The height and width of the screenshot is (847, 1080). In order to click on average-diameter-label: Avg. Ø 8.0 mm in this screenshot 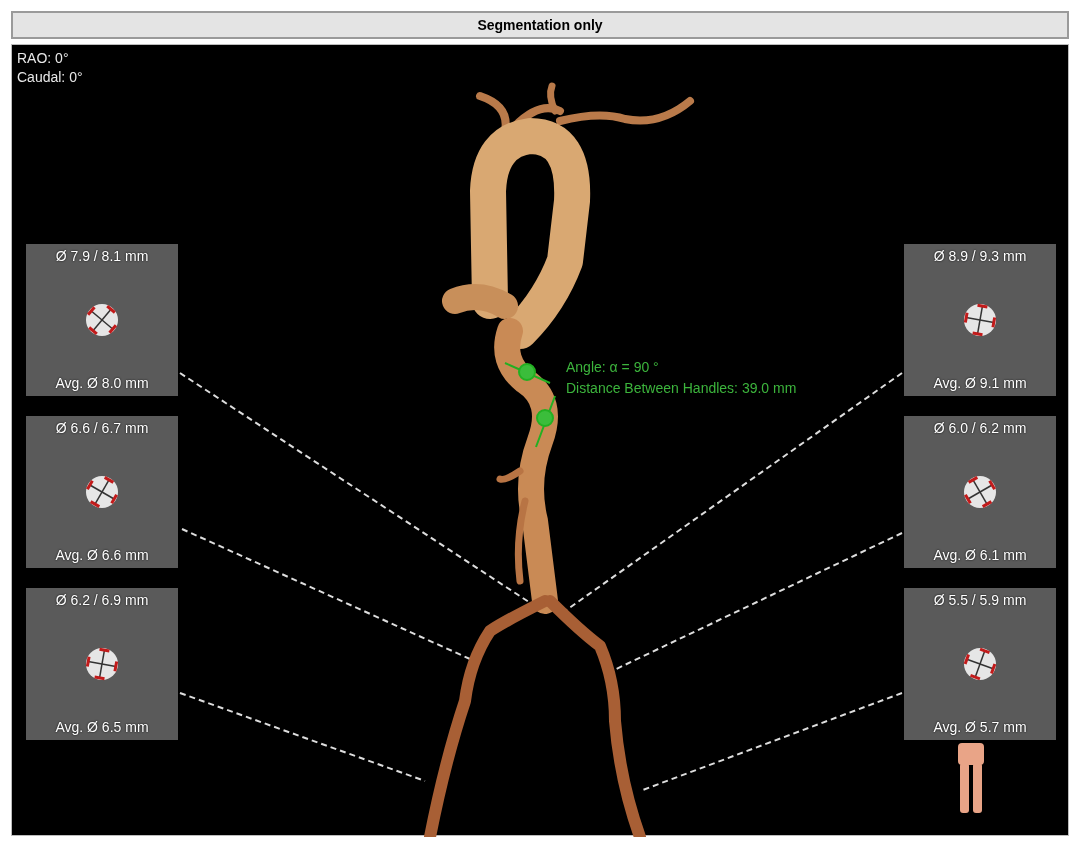, I will do `click(102, 383)`.